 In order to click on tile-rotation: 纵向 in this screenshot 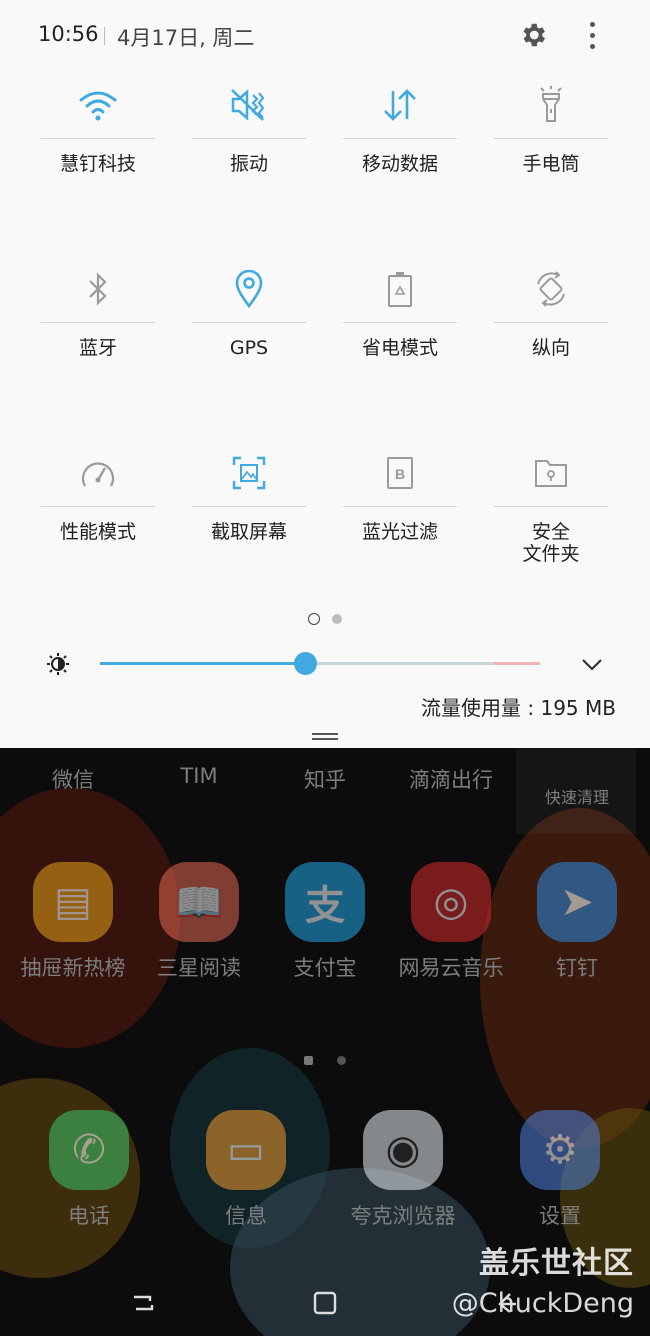, I will do `click(551, 307)`.